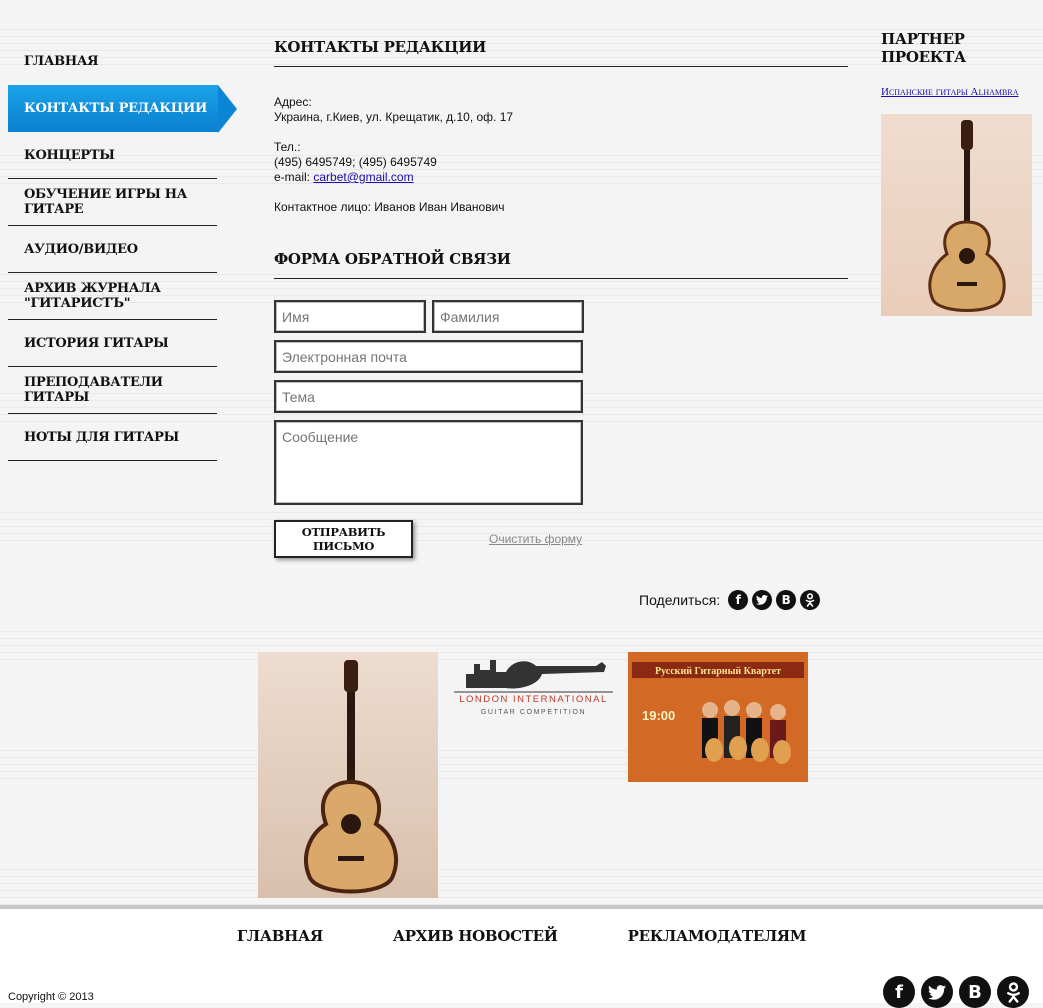  I want to click on page-title: Контакты редакции, so click(561, 52).